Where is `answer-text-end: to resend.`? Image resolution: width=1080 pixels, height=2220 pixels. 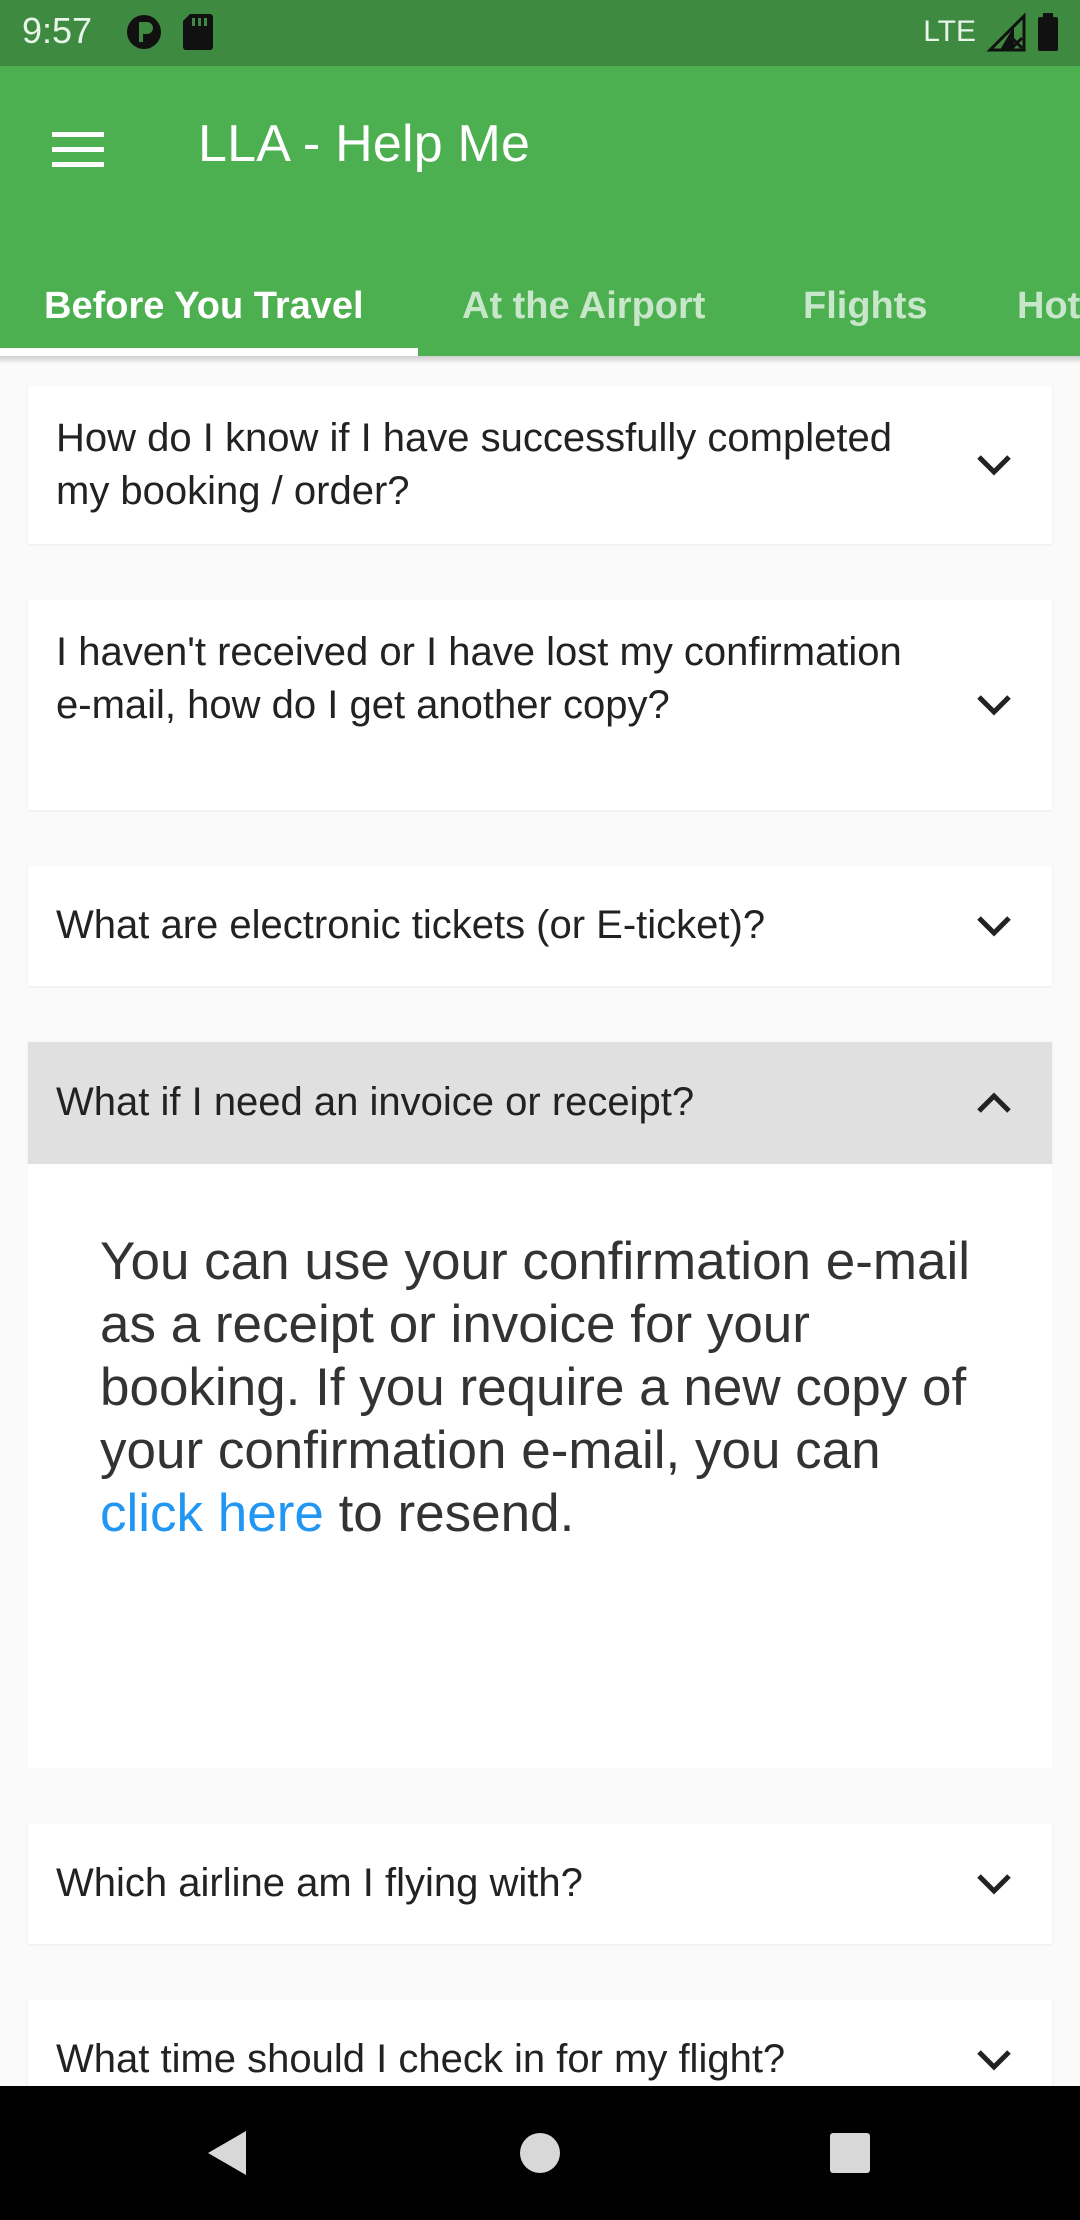 answer-text-end: to resend. is located at coordinates (449, 1513).